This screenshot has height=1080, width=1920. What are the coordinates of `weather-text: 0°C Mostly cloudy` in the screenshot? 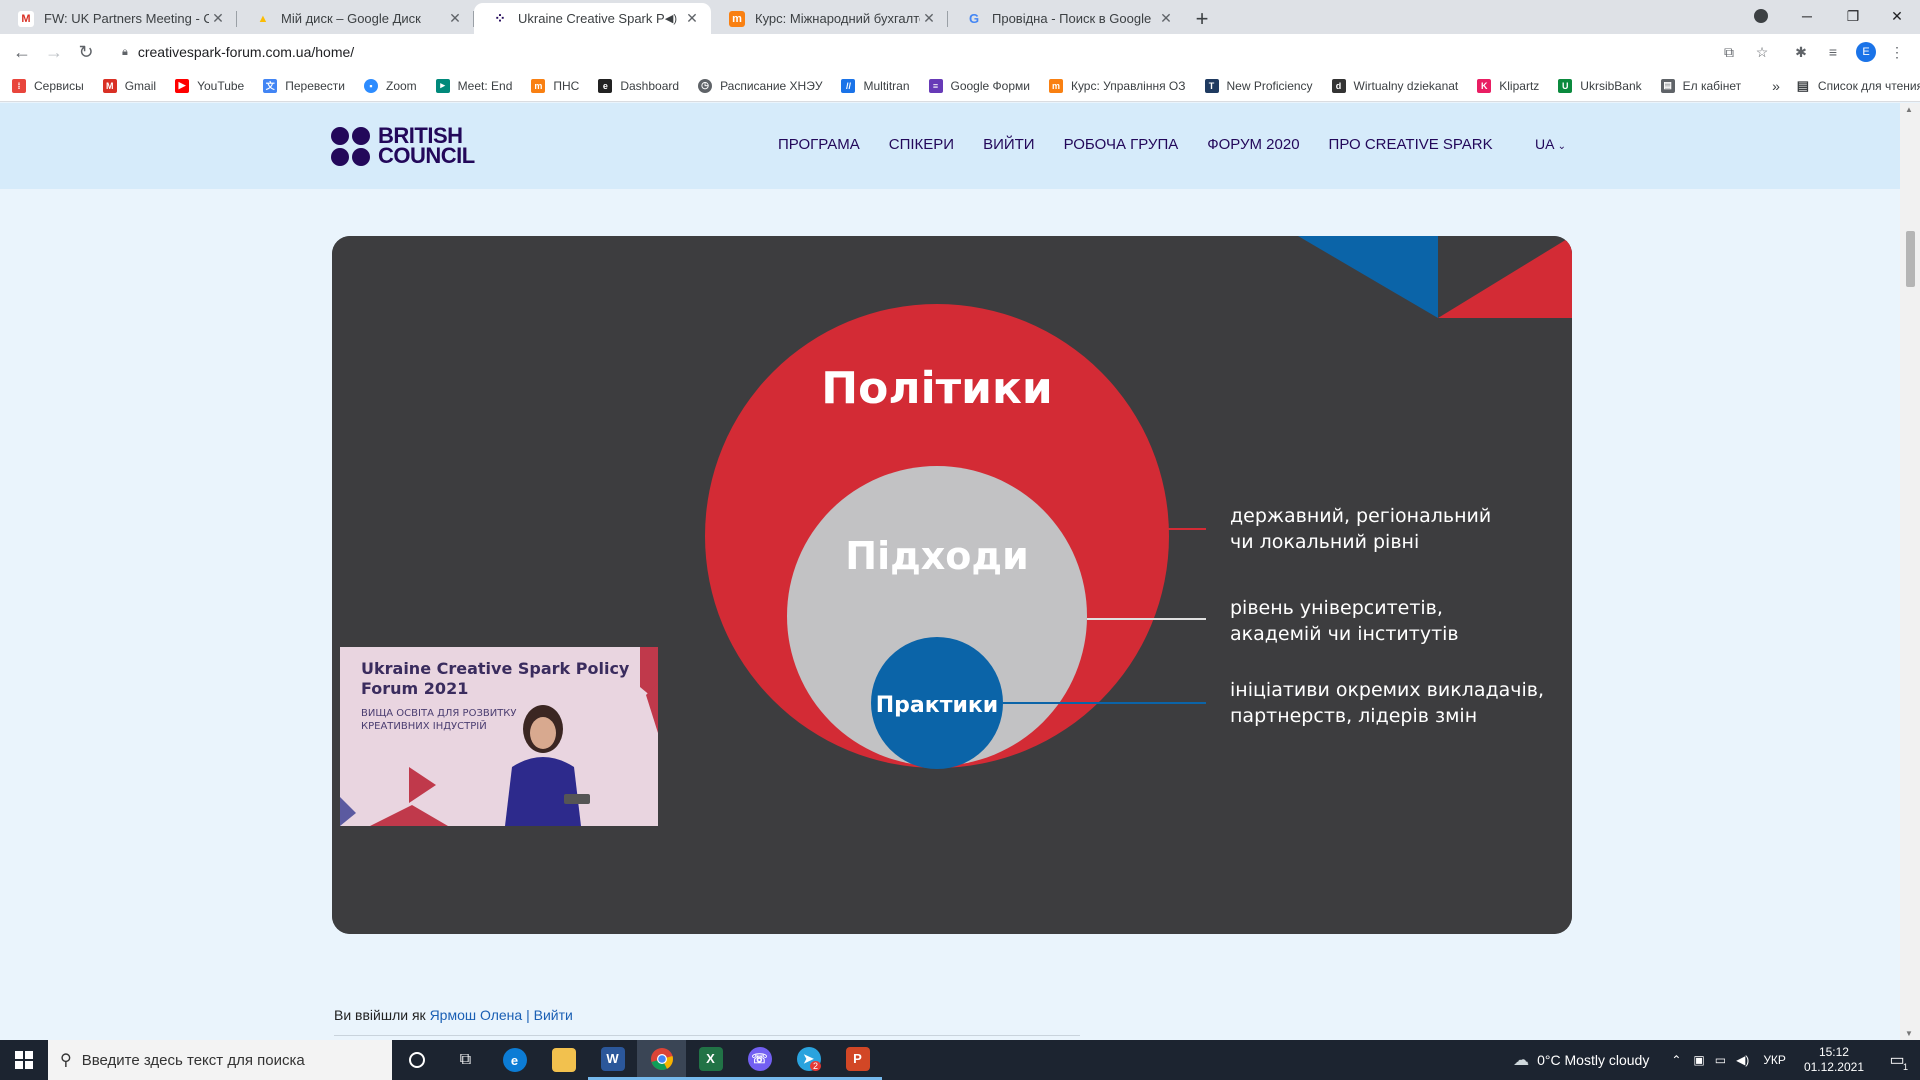 It's located at (1593, 1060).